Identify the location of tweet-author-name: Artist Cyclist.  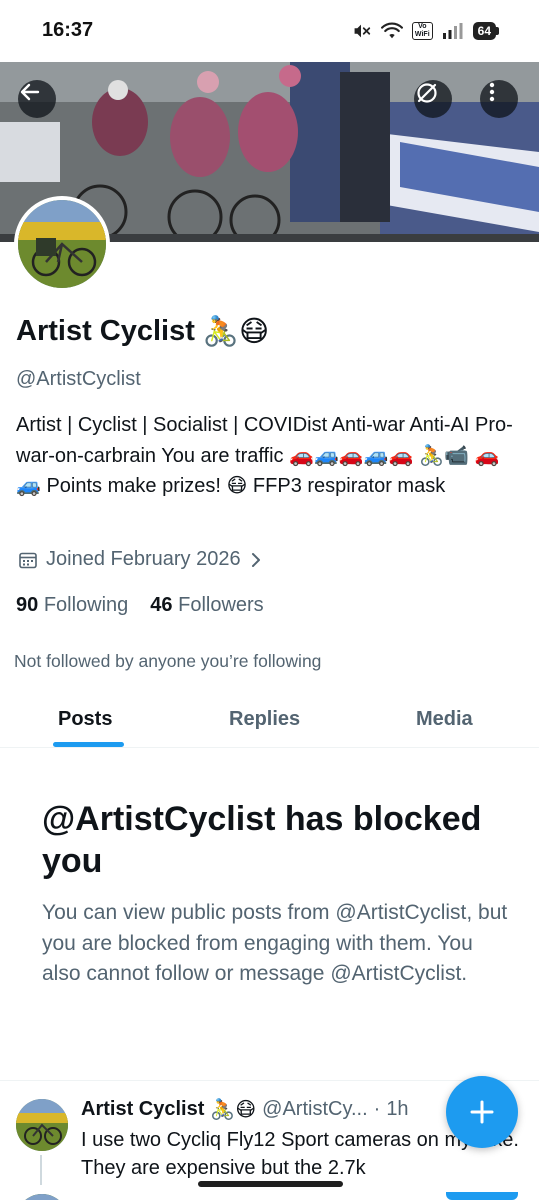
(143, 1108).